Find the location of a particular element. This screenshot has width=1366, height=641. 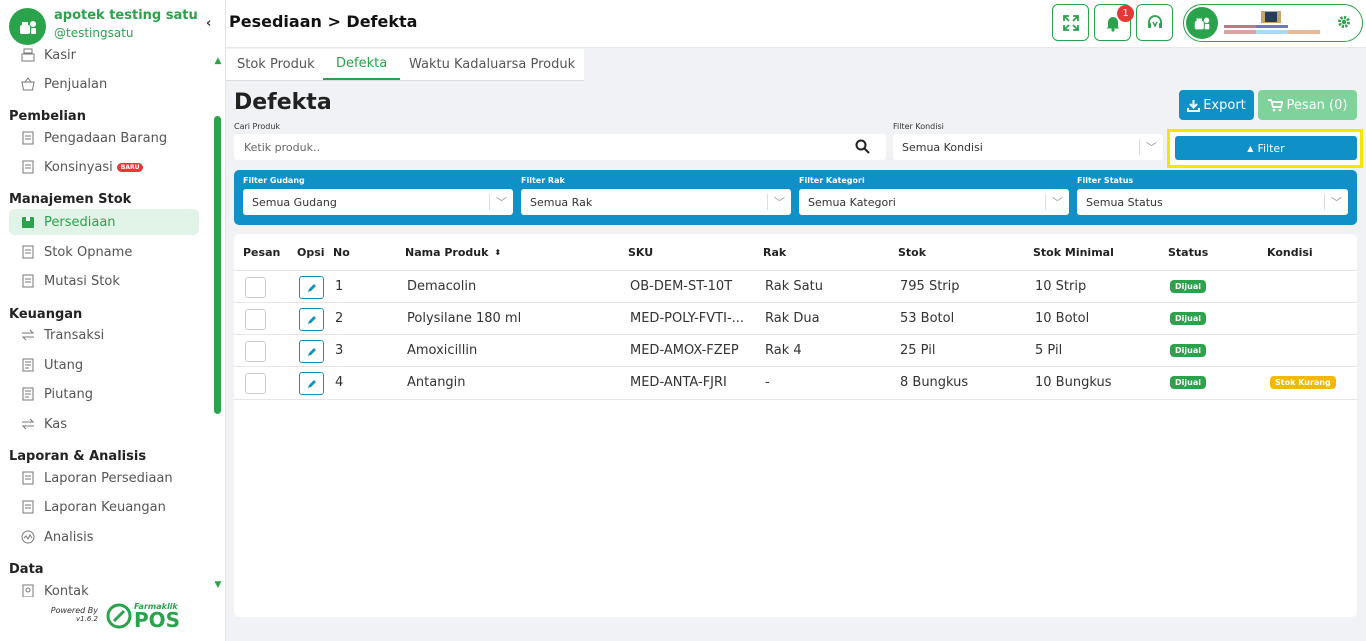

filter-gudang-label: Filter Gudang is located at coordinates (274, 180).